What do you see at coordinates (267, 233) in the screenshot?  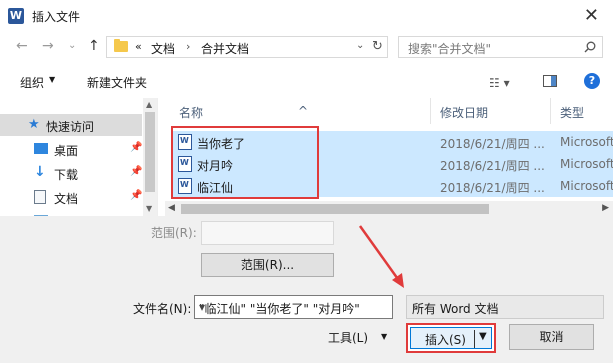 I see `range-input` at bounding box center [267, 233].